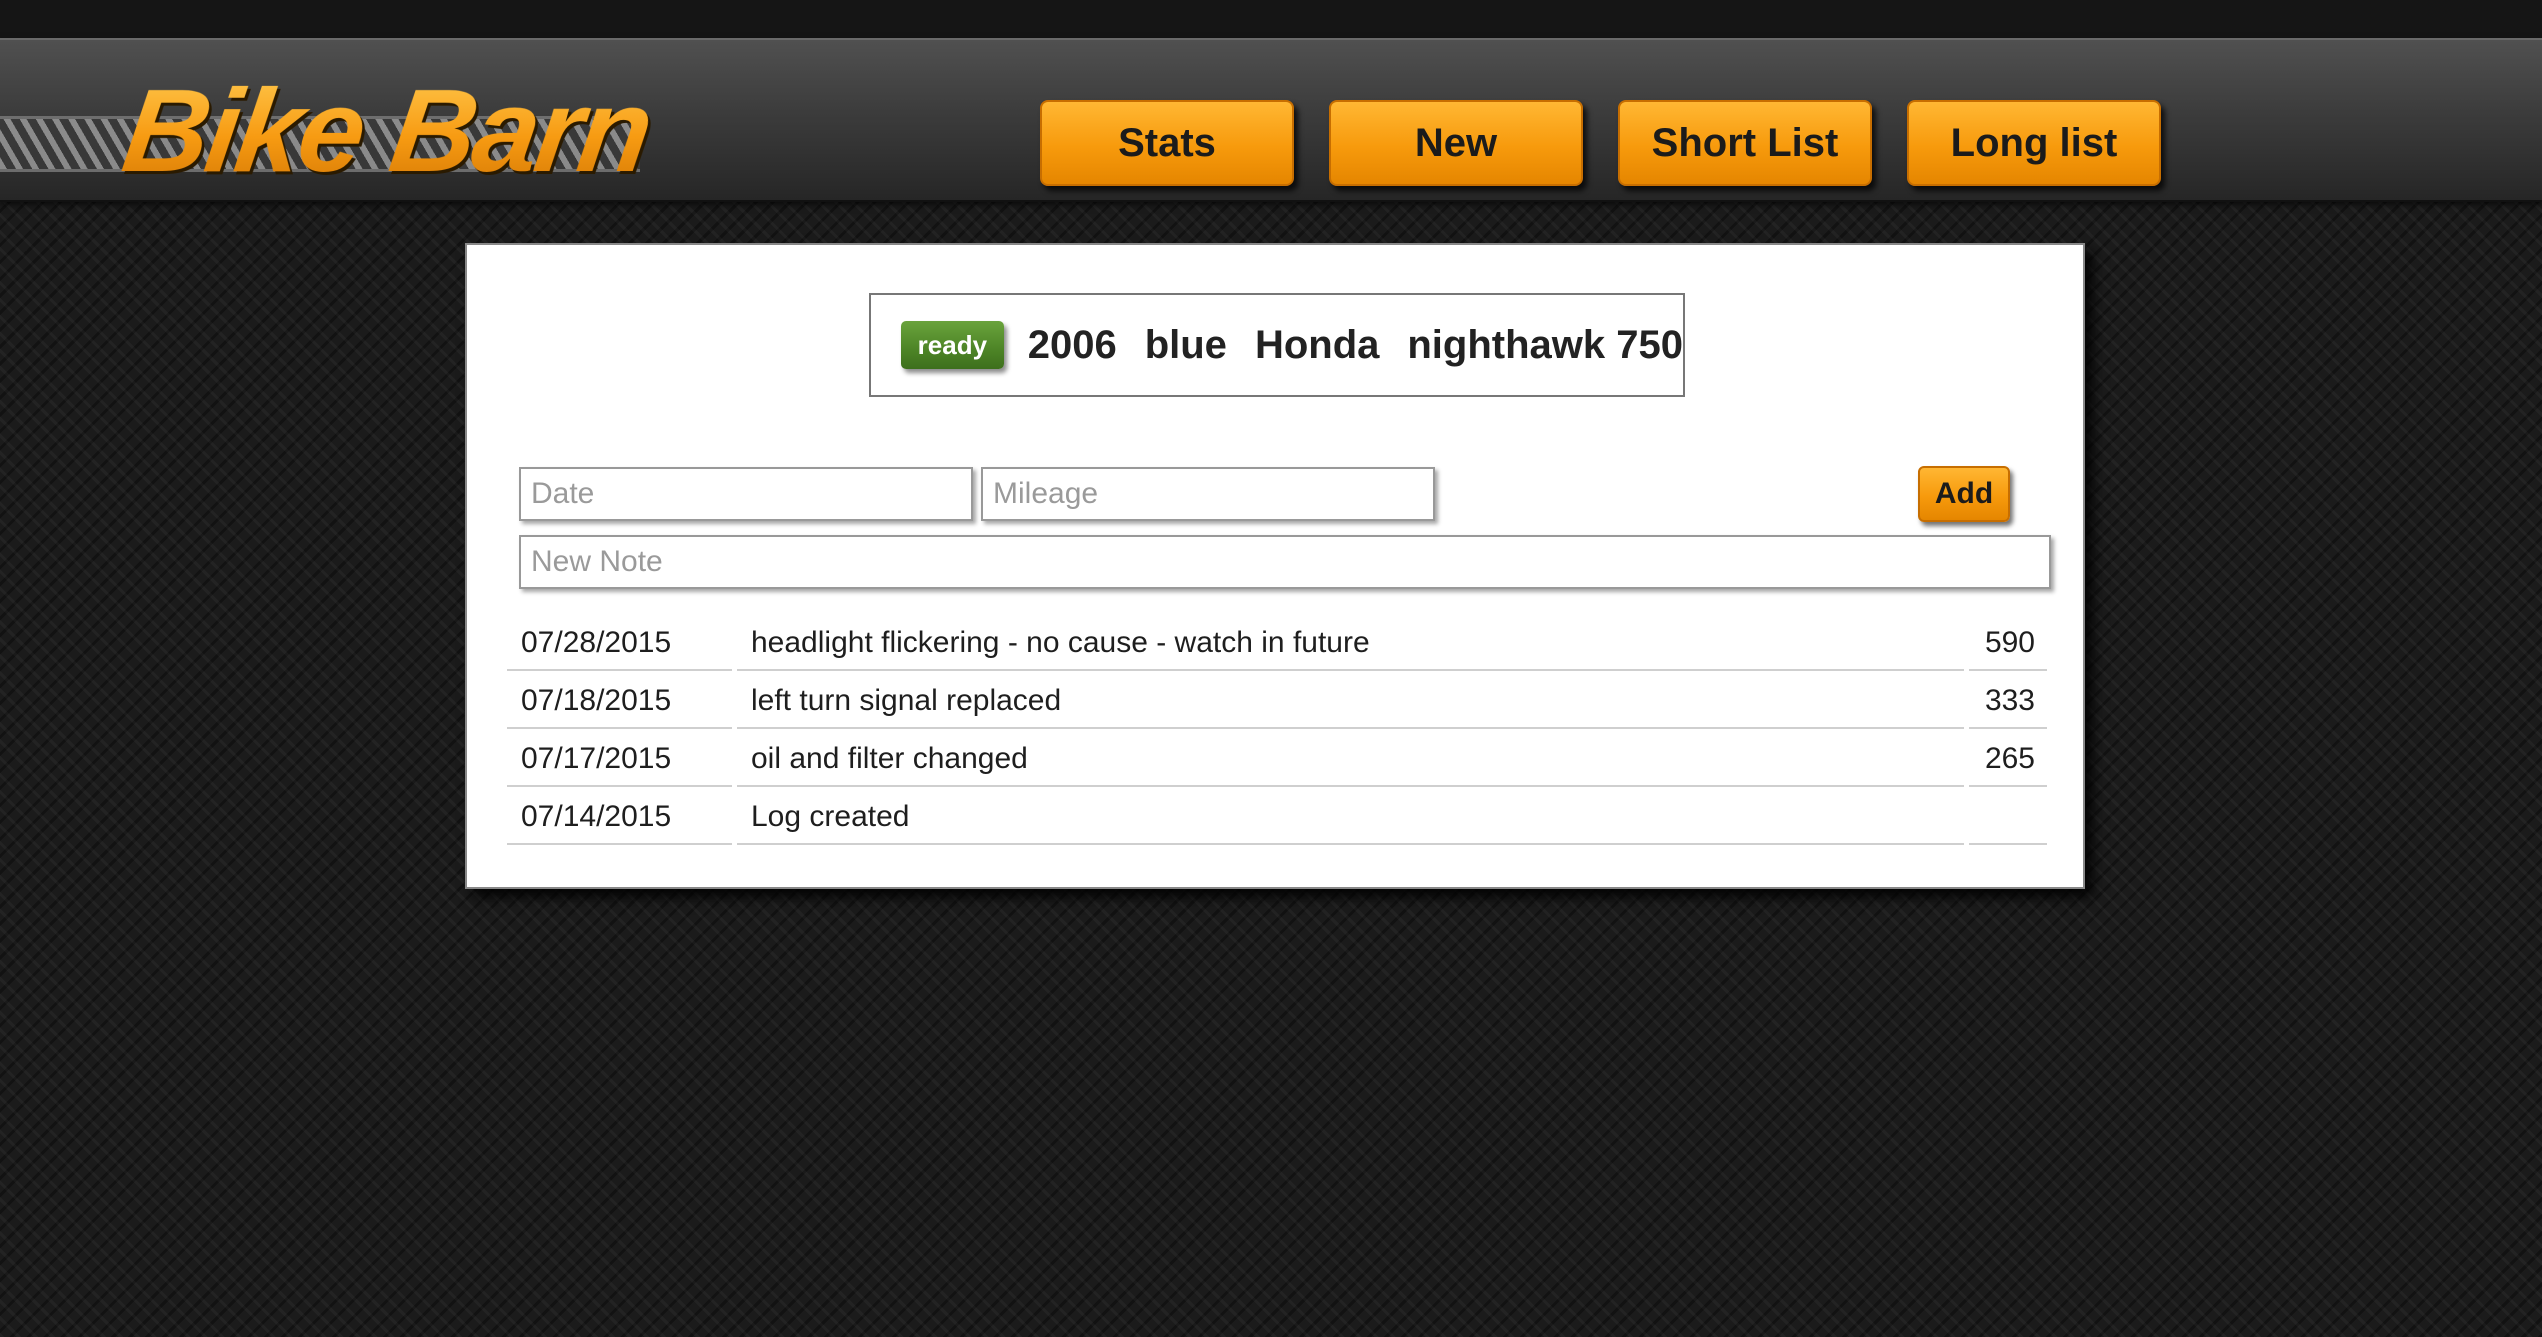 The image size is (2542, 1337). What do you see at coordinates (619, 759) in the screenshot?
I see `log-date: 07/17/2015` at bounding box center [619, 759].